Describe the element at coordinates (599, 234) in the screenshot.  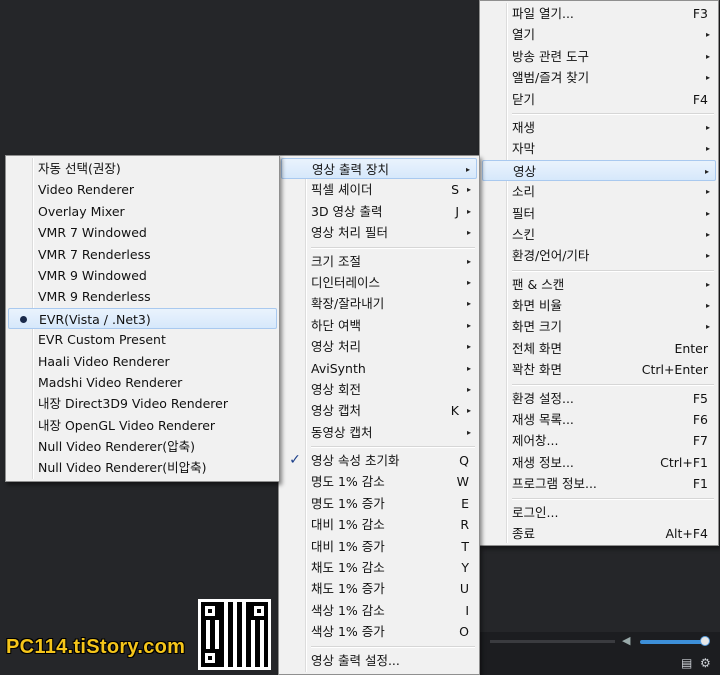
I see `main-menu-item: 스킨 ▸` at that location.